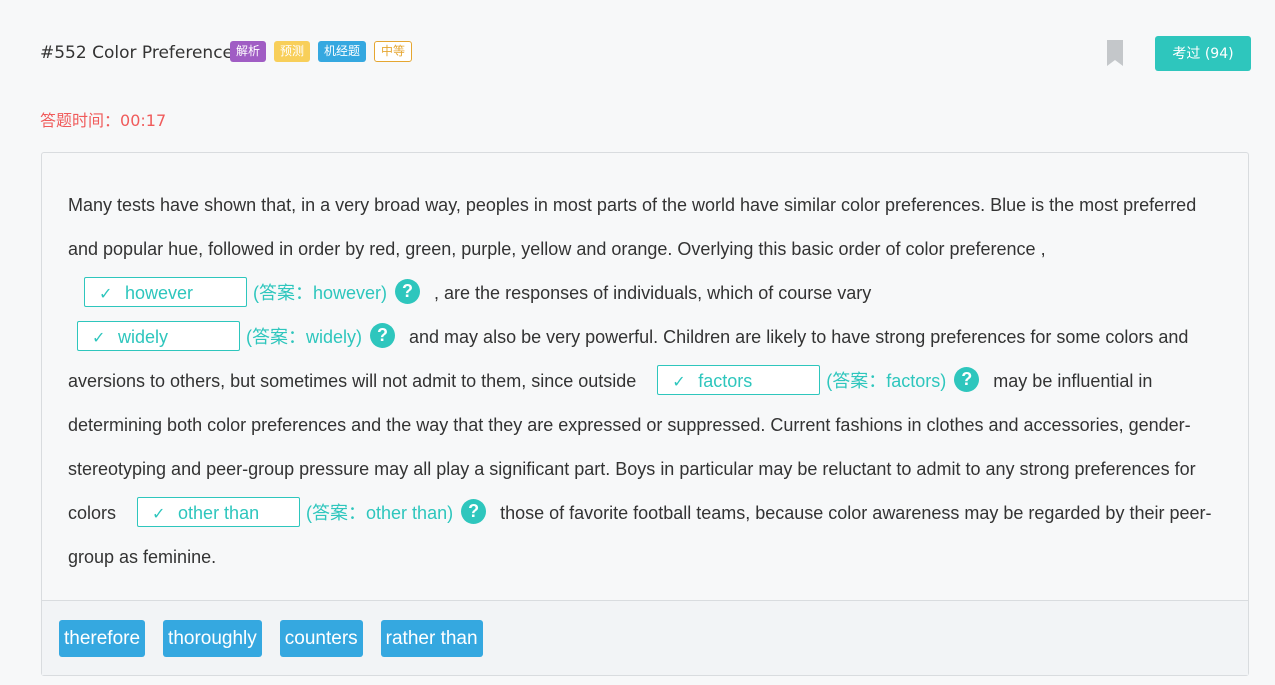 The image size is (1275, 685). I want to click on blank-value: however, so click(159, 293).